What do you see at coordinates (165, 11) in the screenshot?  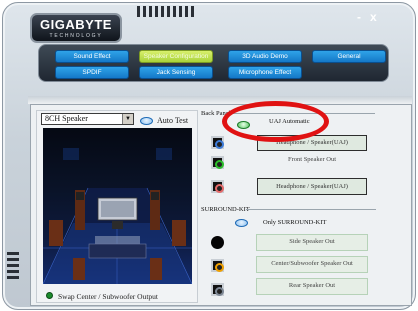 I see `drag-grip` at bounding box center [165, 11].